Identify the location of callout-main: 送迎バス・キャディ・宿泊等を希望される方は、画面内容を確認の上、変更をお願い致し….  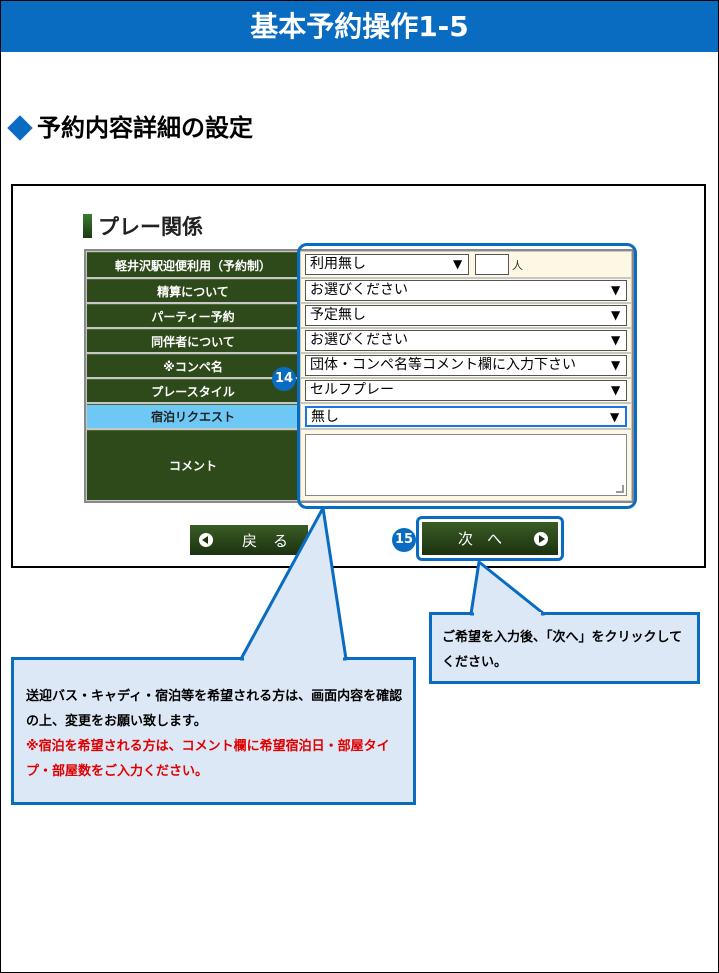
(213, 731).